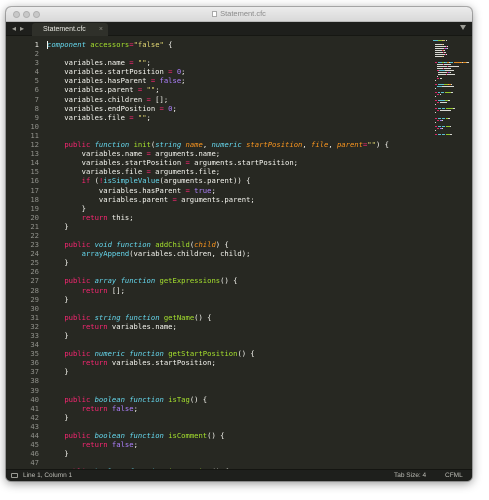 This screenshot has width=489, height=500. What do you see at coordinates (215, 14) in the screenshot?
I see `document-icon` at bounding box center [215, 14].